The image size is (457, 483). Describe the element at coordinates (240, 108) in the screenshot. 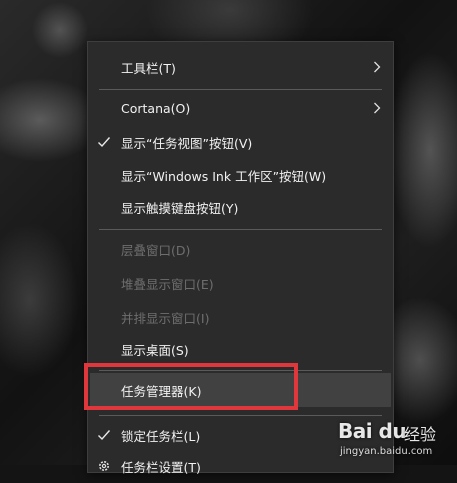

I see `menu-item-cortana: Cortana(O)` at that location.